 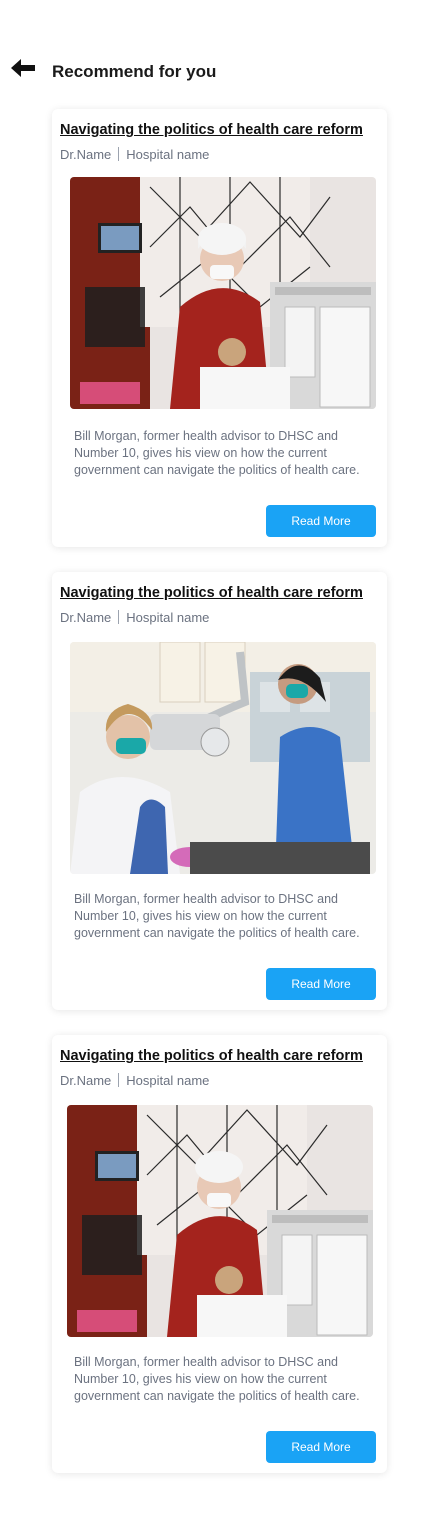 I want to click on header: Recommend for you, so click(x=220, y=72).